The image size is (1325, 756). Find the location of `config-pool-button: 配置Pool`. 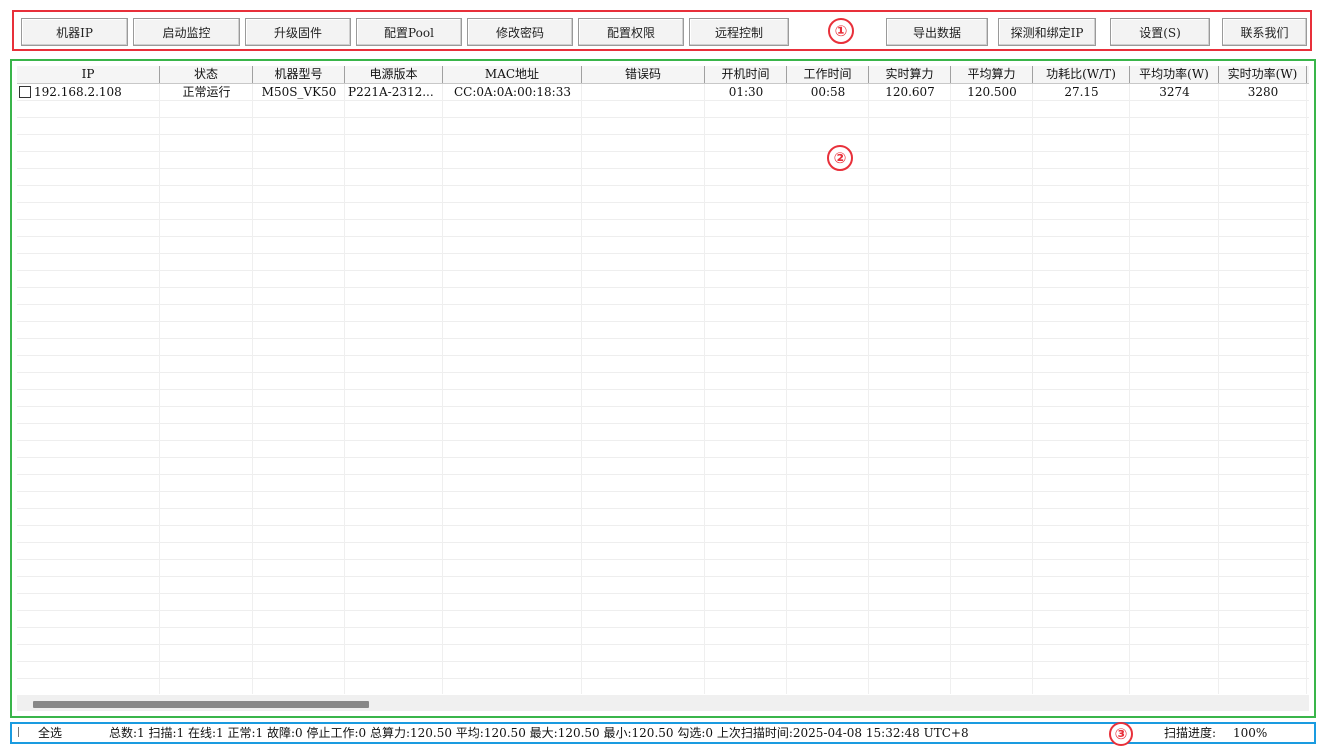

config-pool-button: 配置Pool is located at coordinates (409, 32).